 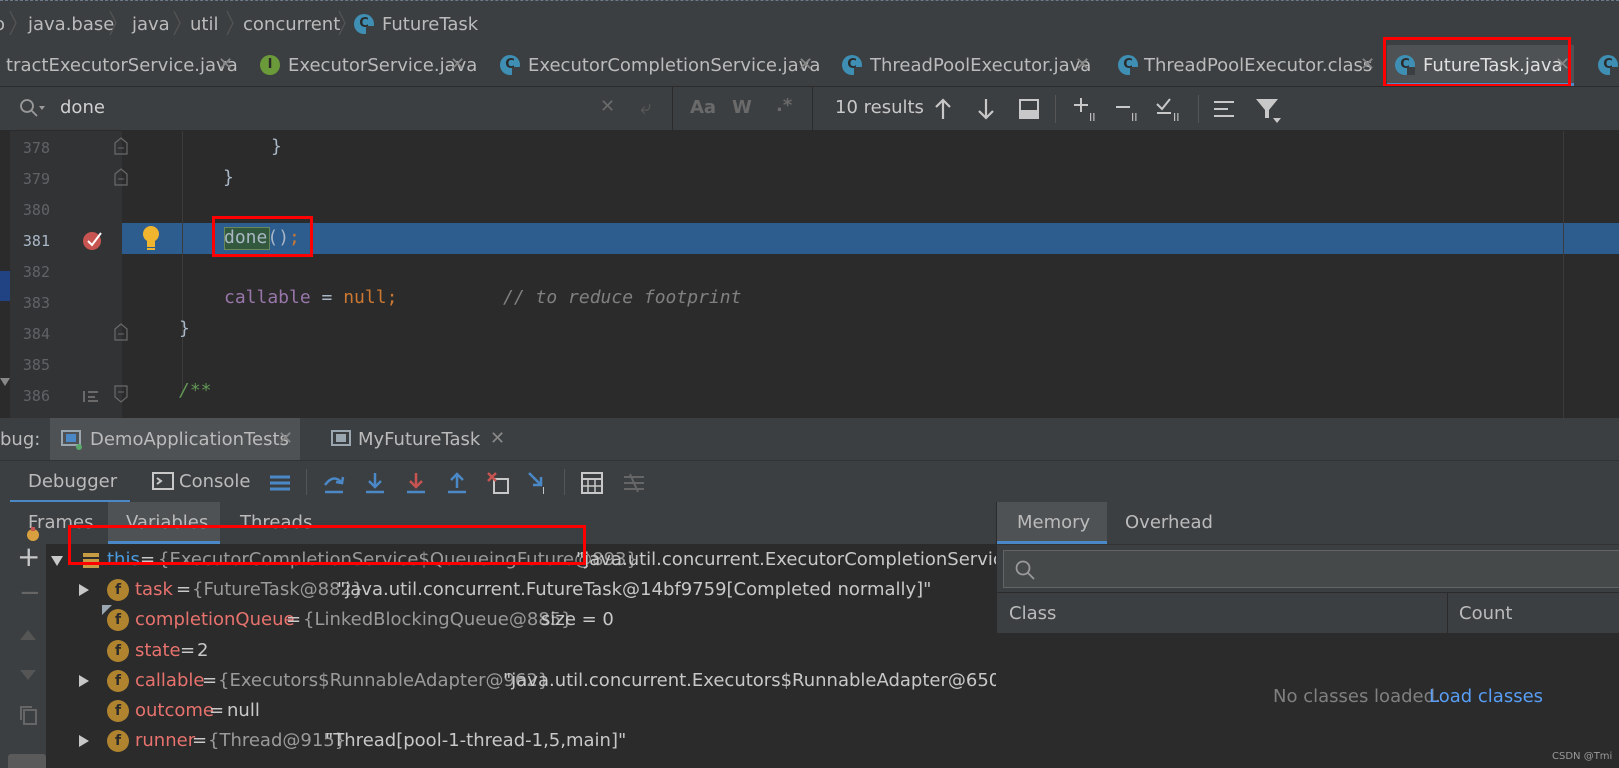 What do you see at coordinates (607, 106) in the screenshot?
I see `clear-icon: ✕` at bounding box center [607, 106].